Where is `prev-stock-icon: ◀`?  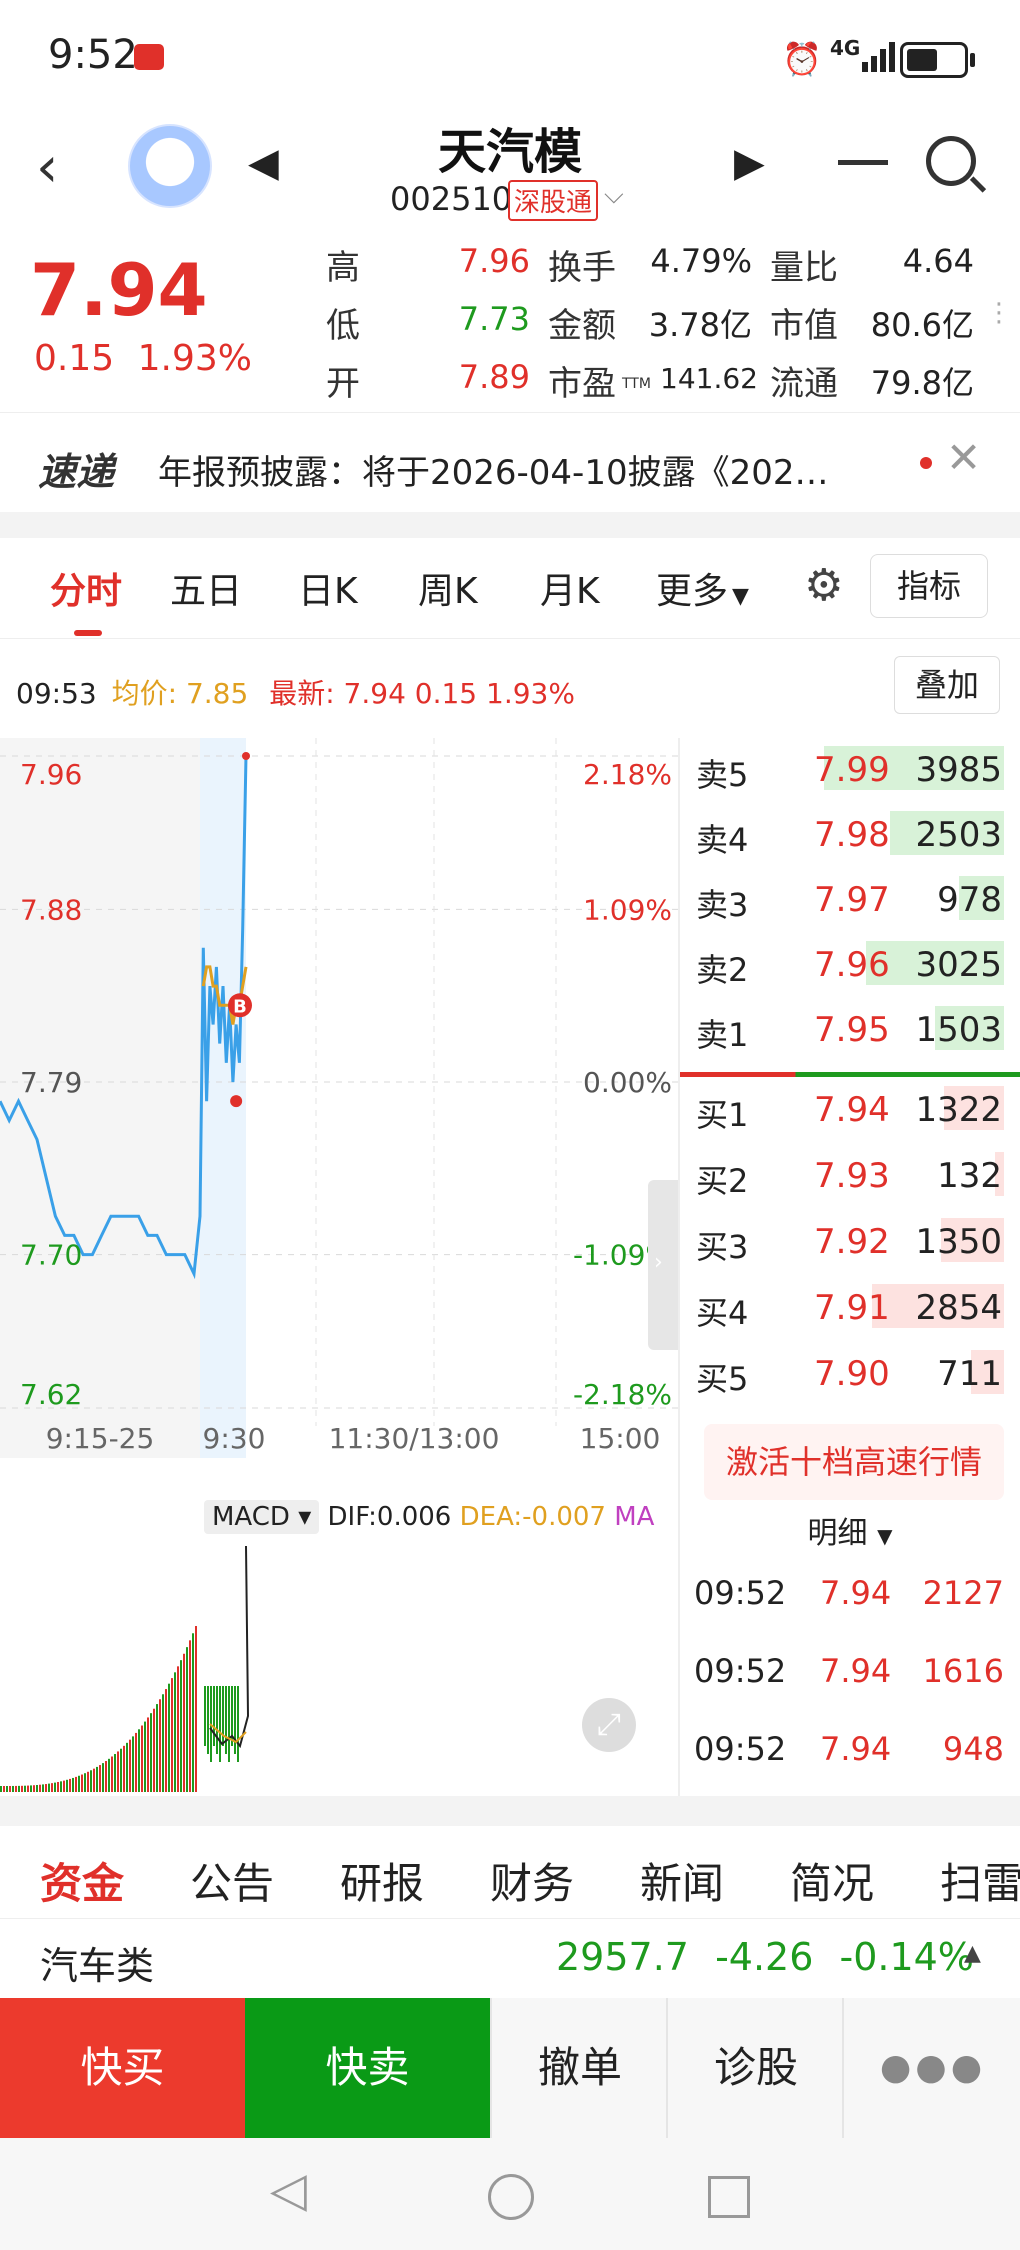
prev-stock-icon: ◀ is located at coordinates (263, 163).